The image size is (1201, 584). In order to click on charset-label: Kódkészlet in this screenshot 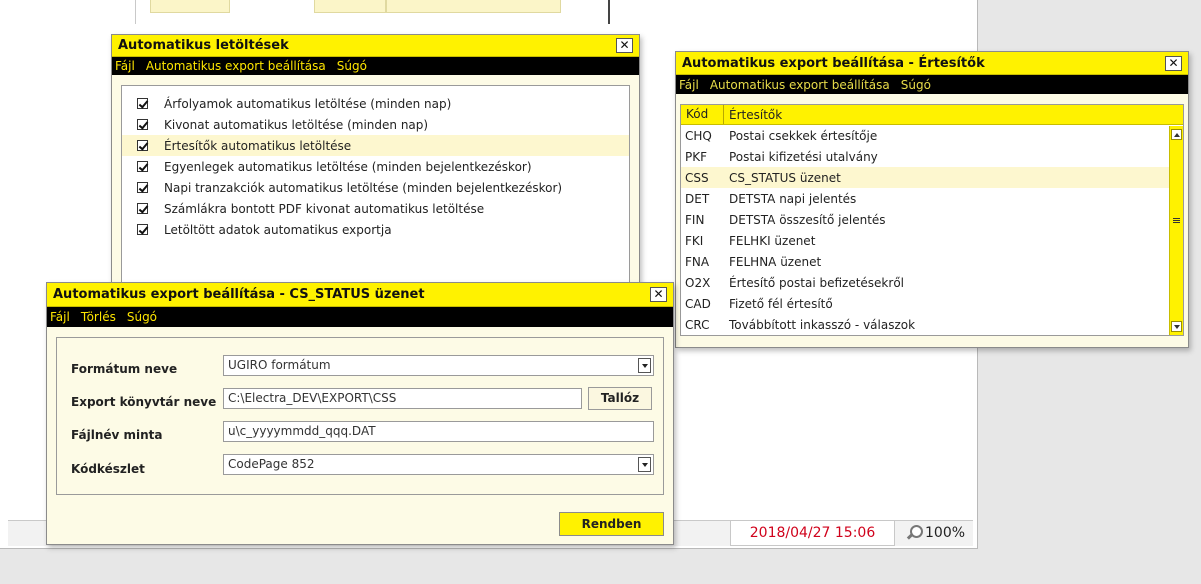, I will do `click(108, 469)`.